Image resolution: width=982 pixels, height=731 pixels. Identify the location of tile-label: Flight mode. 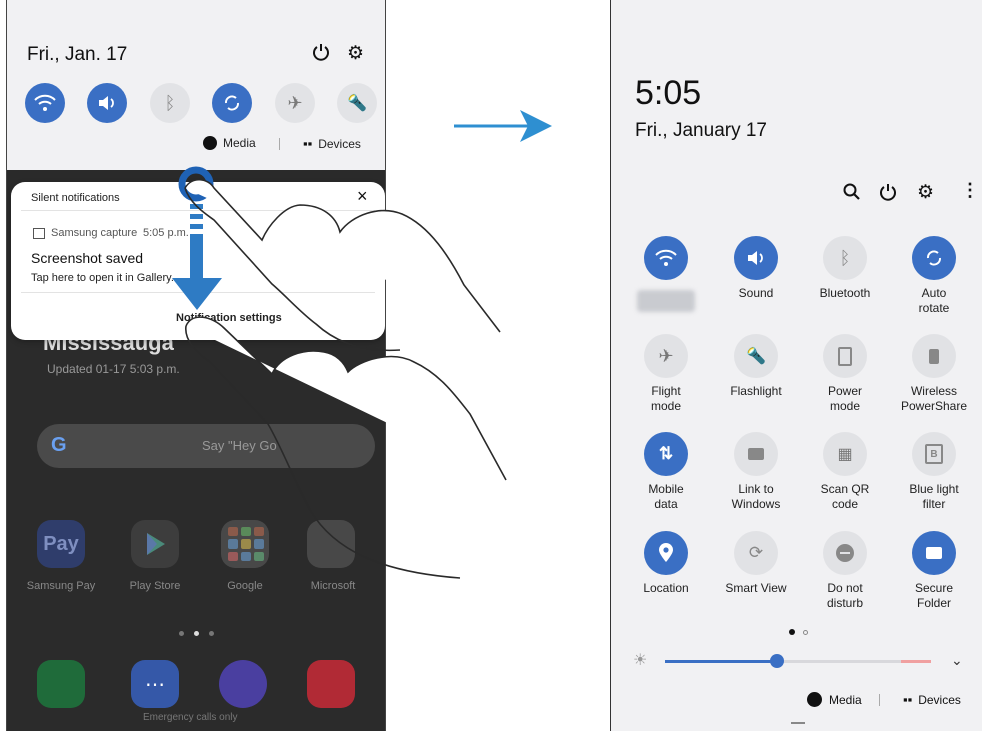
(666, 398).